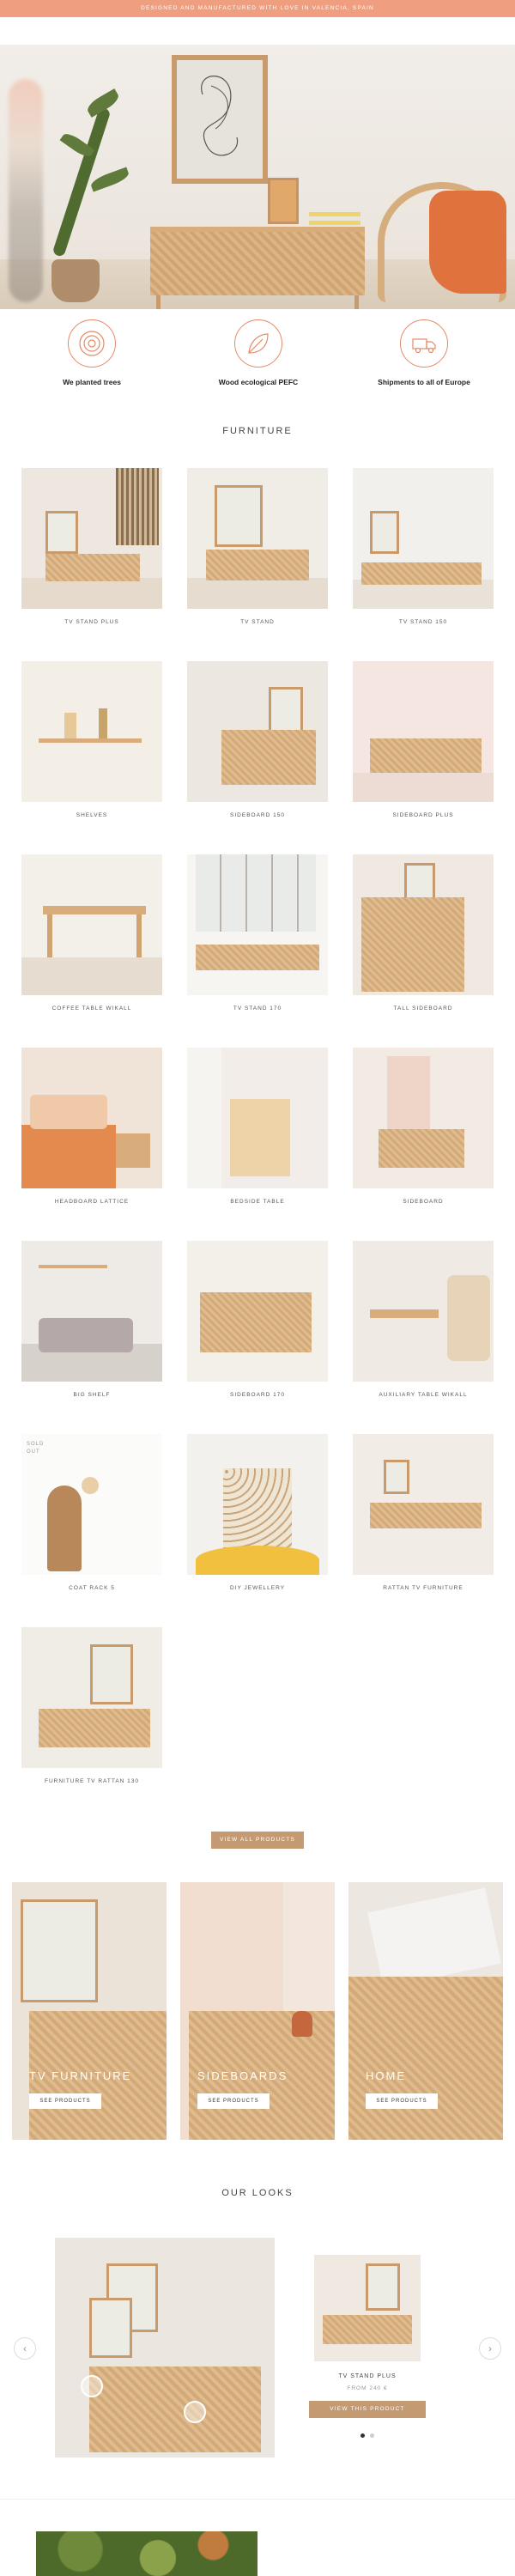  I want to click on product-name: TV STAND 170, so click(257, 1009).